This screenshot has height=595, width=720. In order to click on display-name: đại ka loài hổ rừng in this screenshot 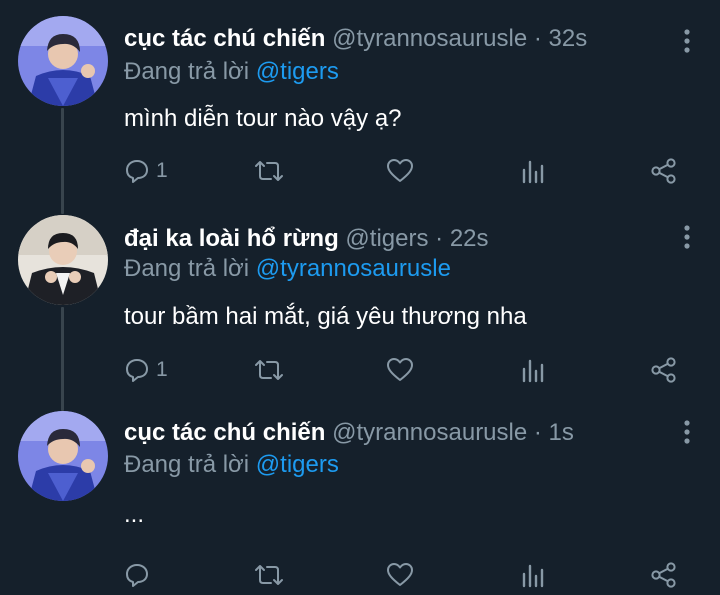, I will do `click(231, 238)`.